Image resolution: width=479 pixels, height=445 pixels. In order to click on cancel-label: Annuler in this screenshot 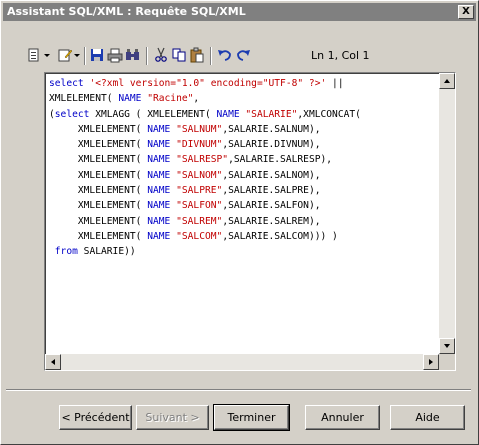, I will do `click(342, 417)`.